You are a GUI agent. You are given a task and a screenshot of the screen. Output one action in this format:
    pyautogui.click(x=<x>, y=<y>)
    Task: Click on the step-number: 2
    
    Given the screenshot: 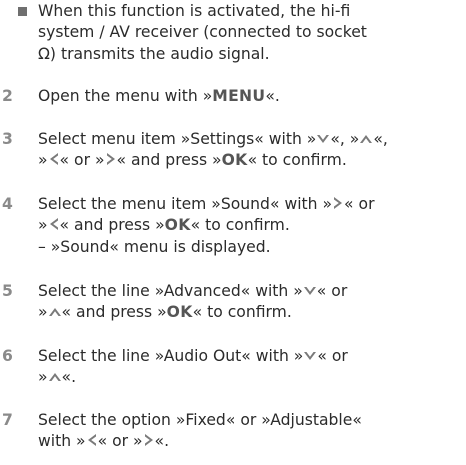 What is the action you would take?
    pyautogui.click(x=7, y=96)
    